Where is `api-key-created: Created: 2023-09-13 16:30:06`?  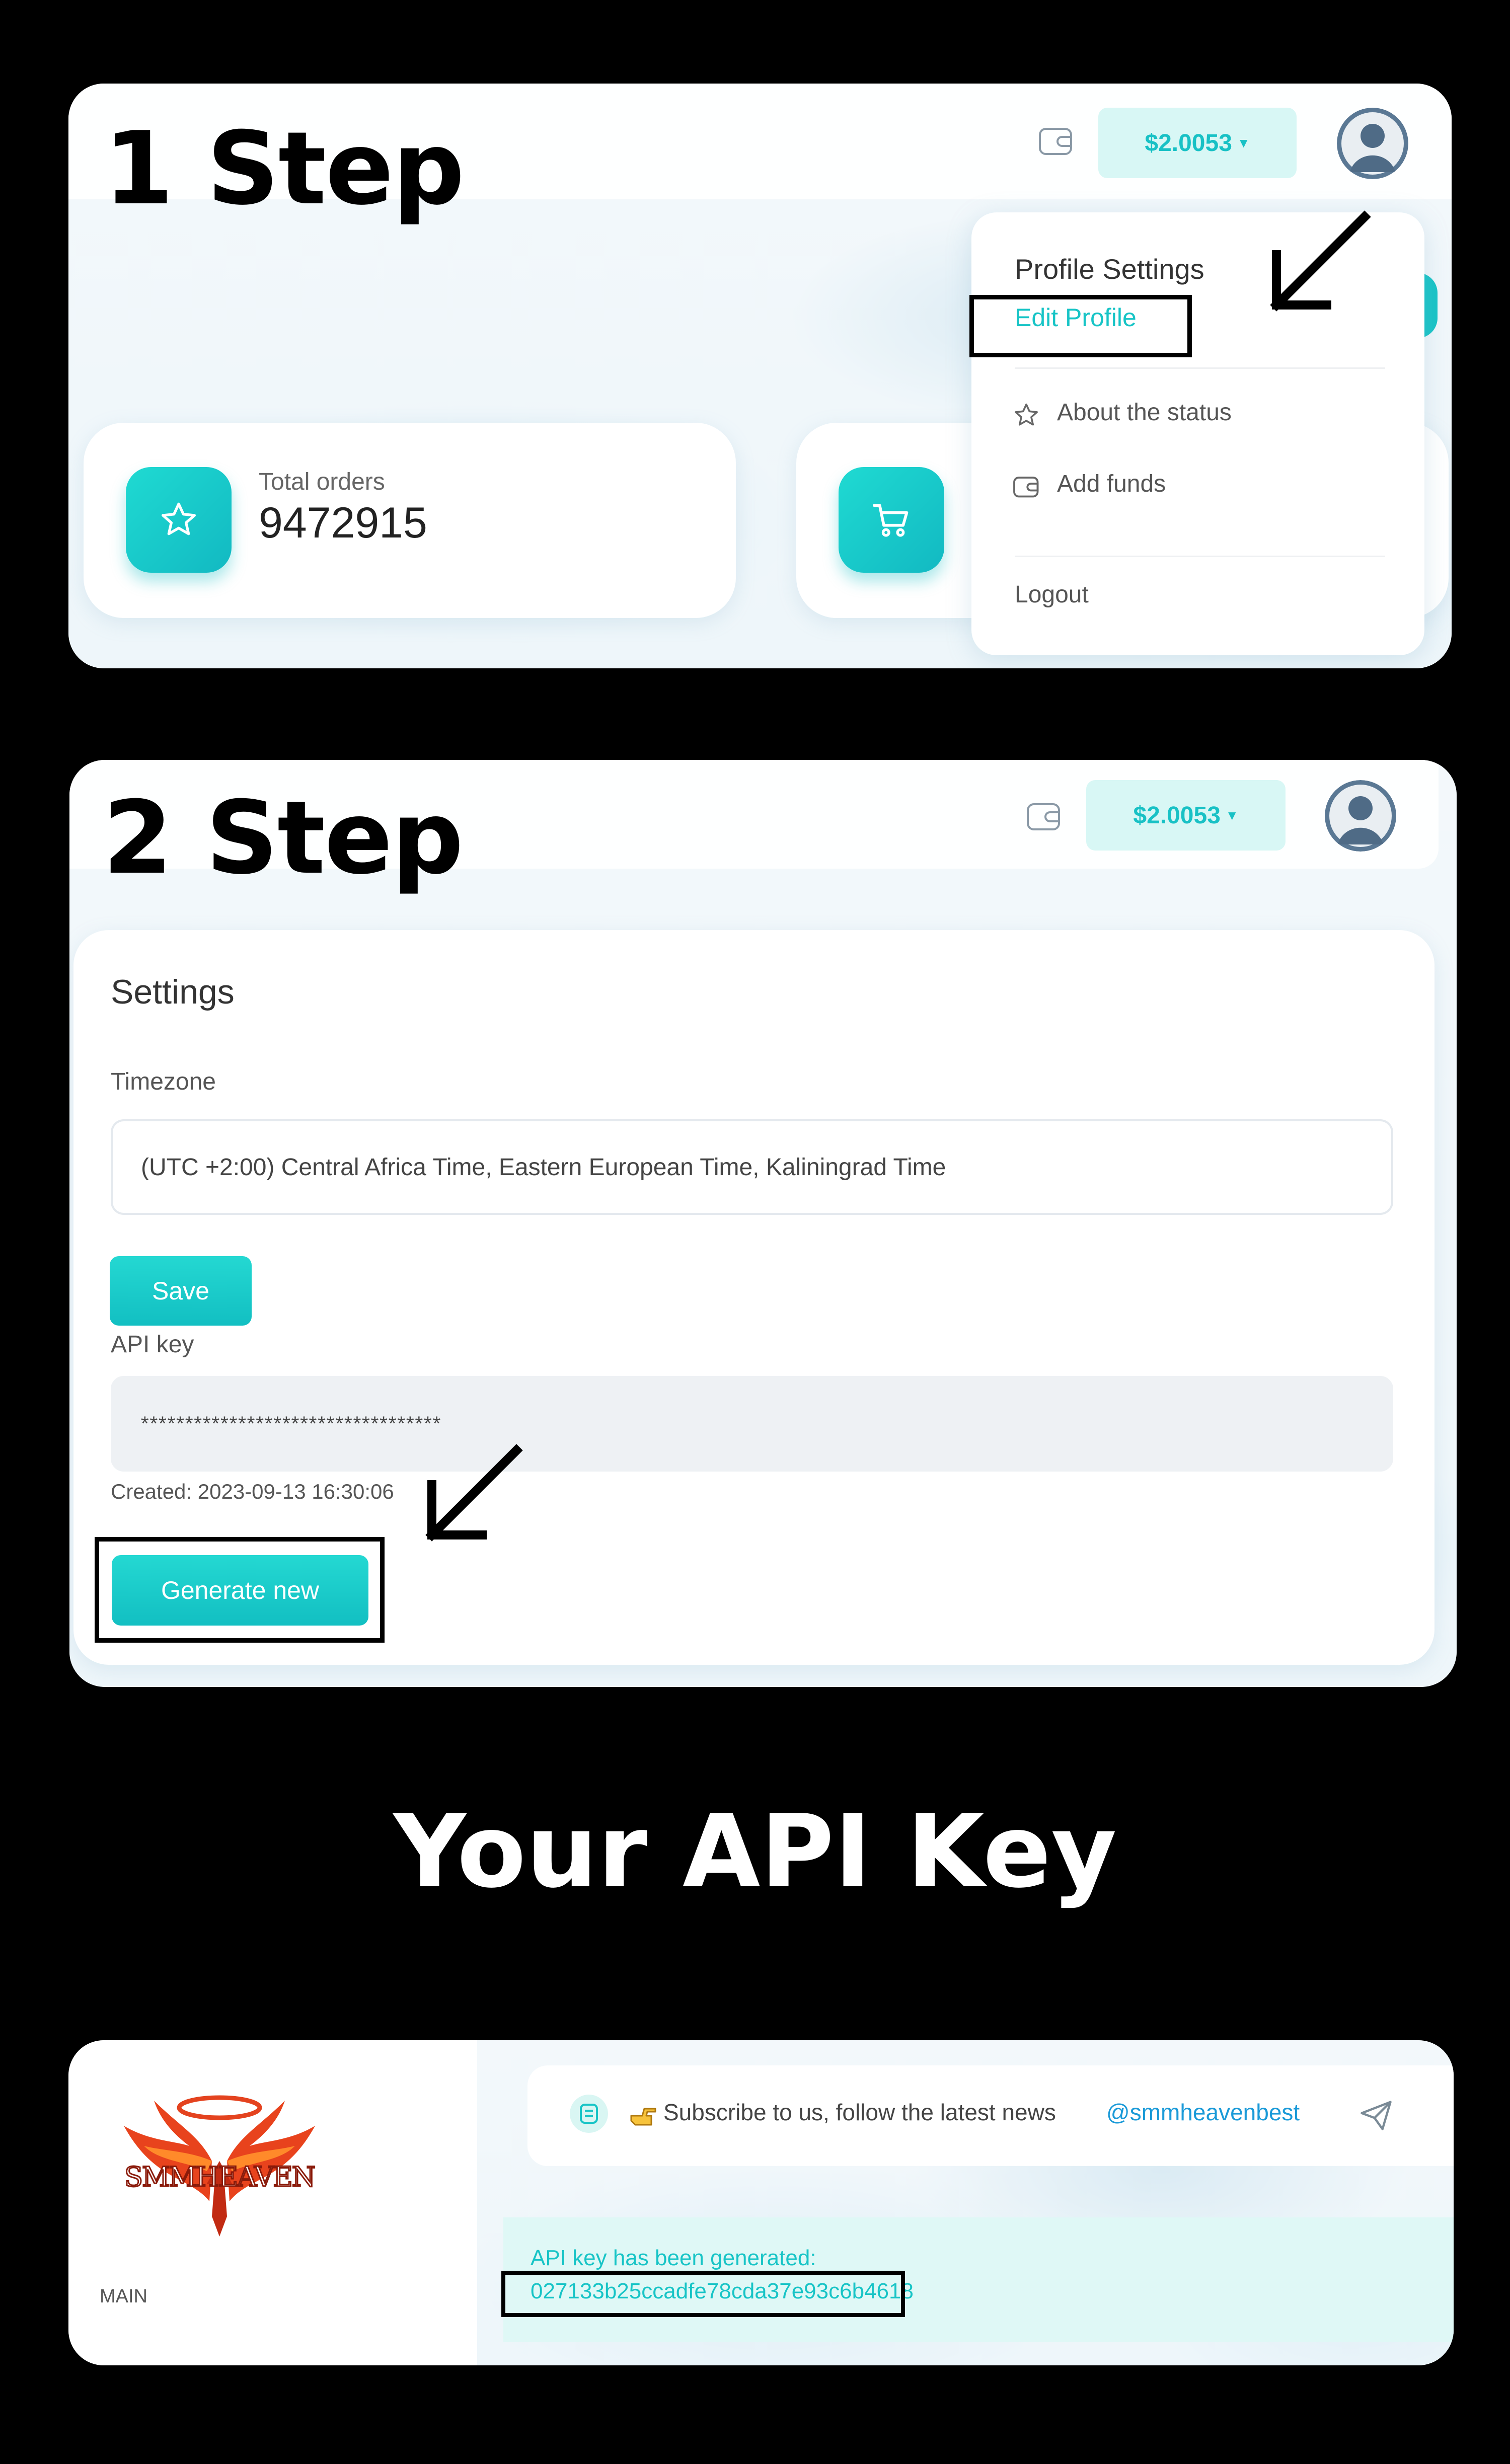
api-key-created: Created: 2023-09-13 16:30:06 is located at coordinates (252, 1491).